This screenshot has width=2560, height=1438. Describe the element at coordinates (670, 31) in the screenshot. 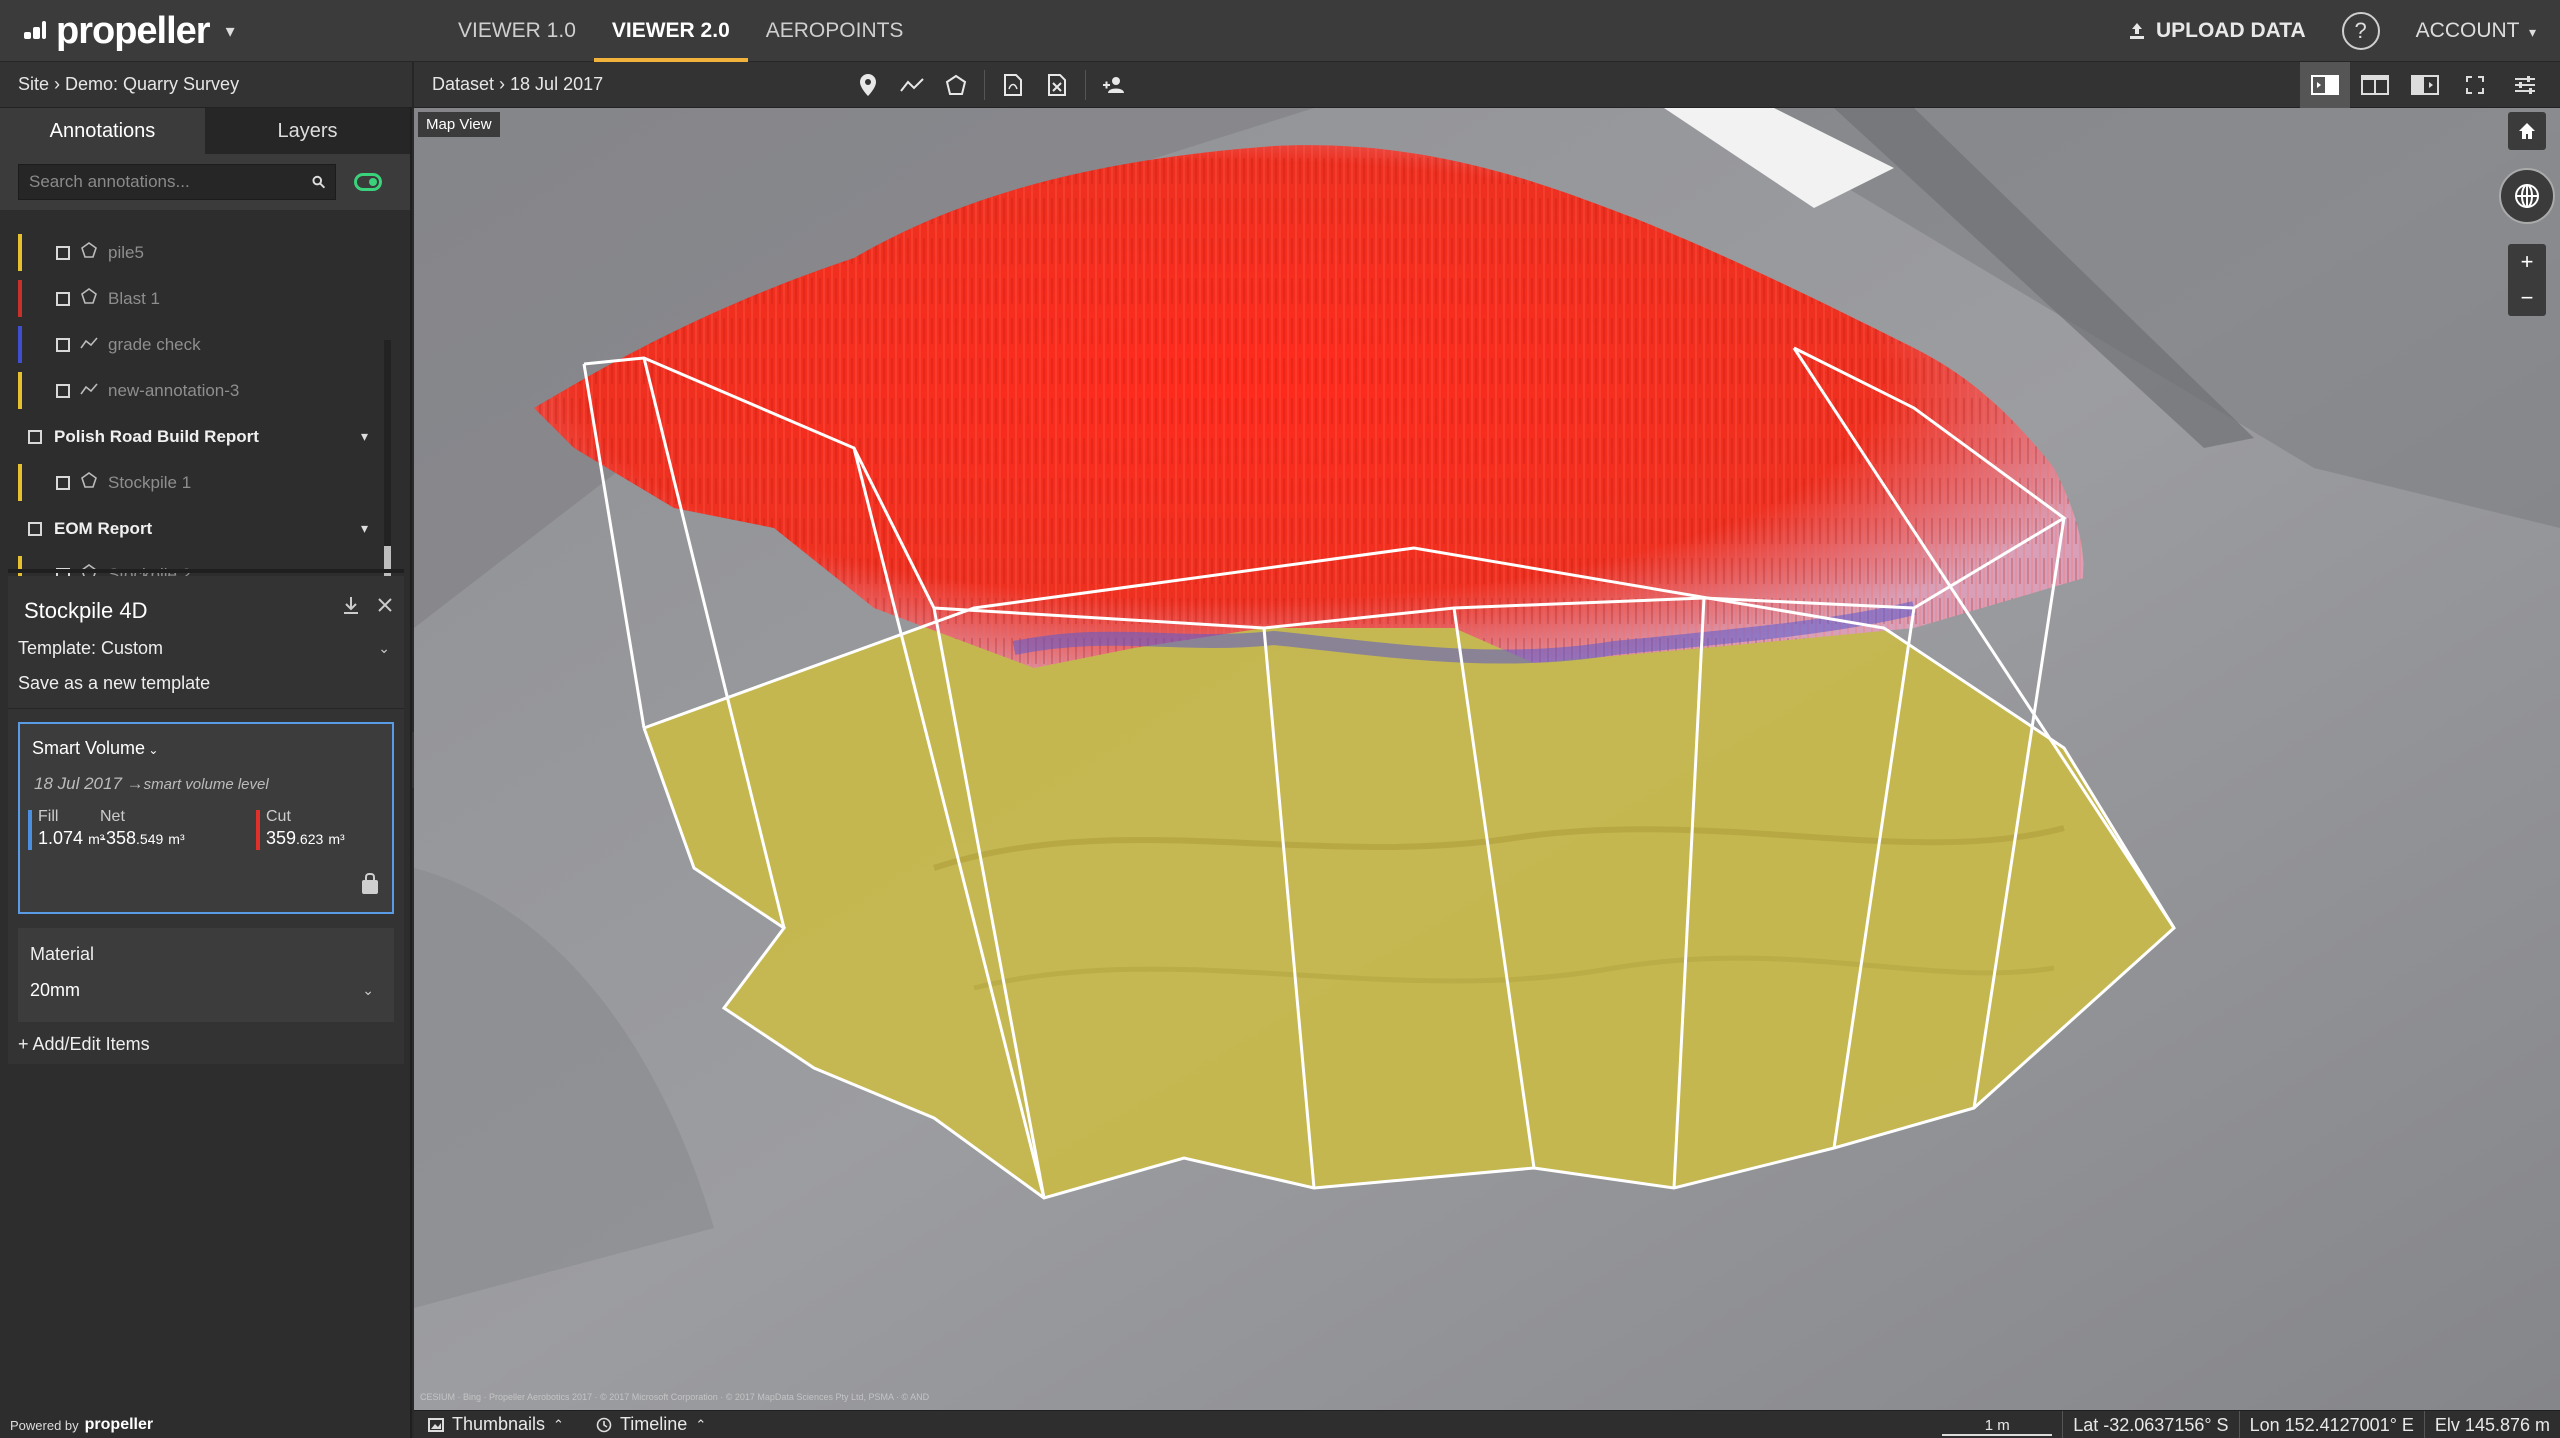

I see `tab-viewer-2: VIEWER 2.0` at that location.